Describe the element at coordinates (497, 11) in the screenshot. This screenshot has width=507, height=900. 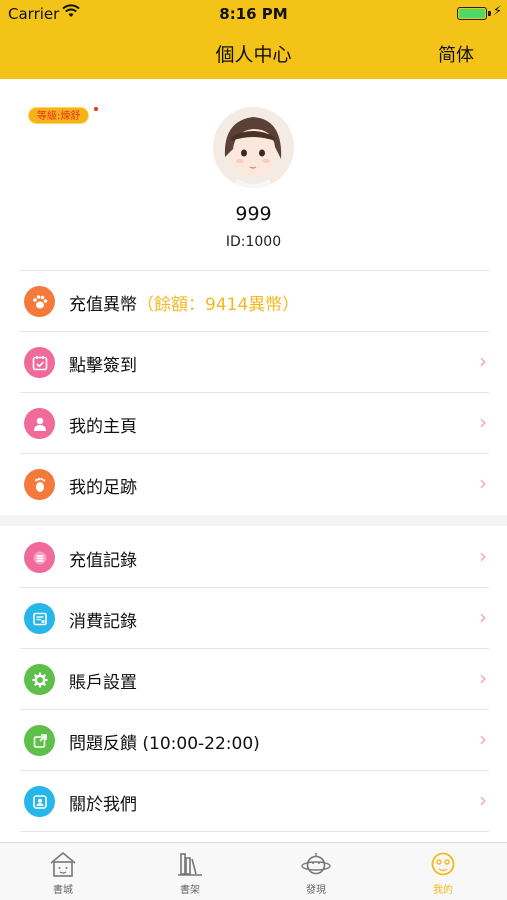
I see `charging-icon: ⚡` at that location.